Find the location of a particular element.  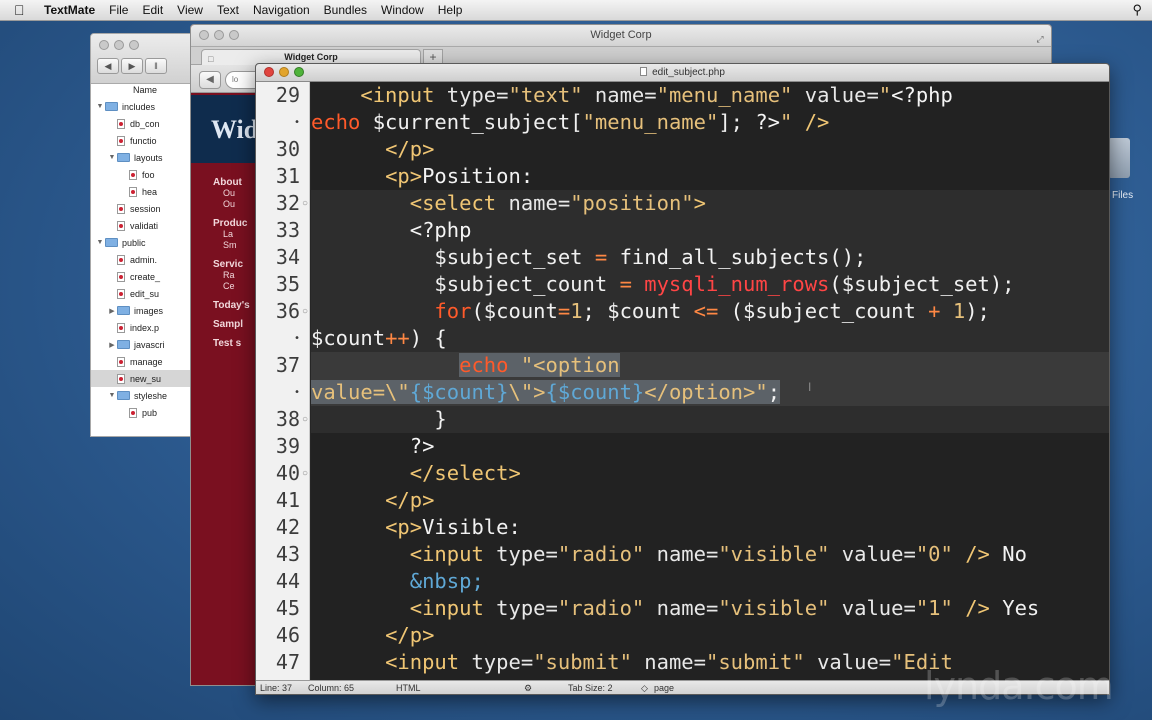

code-line: <select name="position"> is located at coordinates (710, 203).